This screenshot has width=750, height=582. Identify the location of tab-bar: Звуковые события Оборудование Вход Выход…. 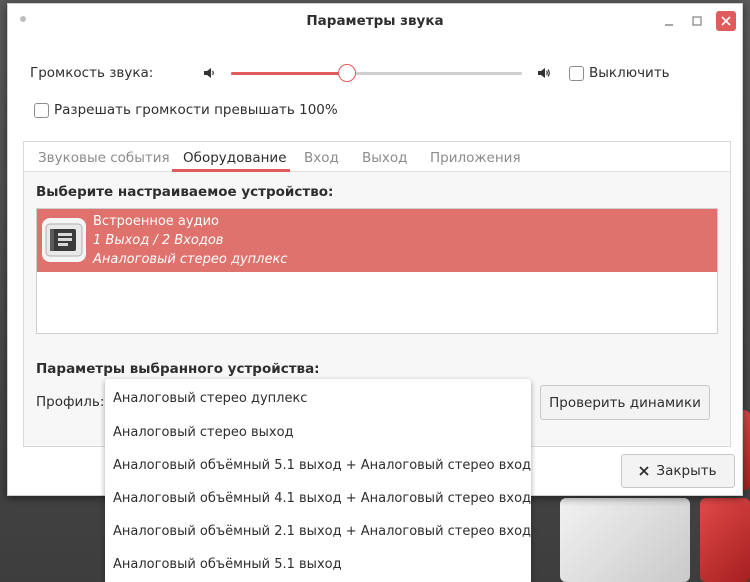
(377, 157).